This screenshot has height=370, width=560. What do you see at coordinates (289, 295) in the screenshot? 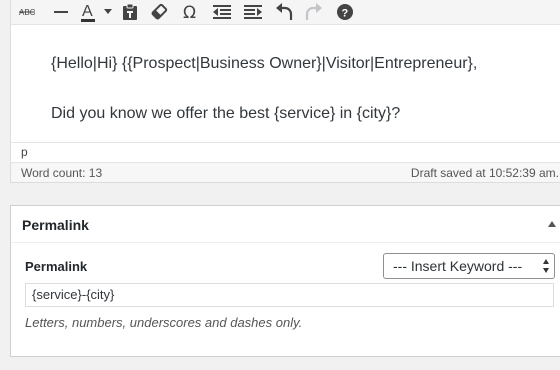
I see `permalink-input: {service}-{city}` at bounding box center [289, 295].